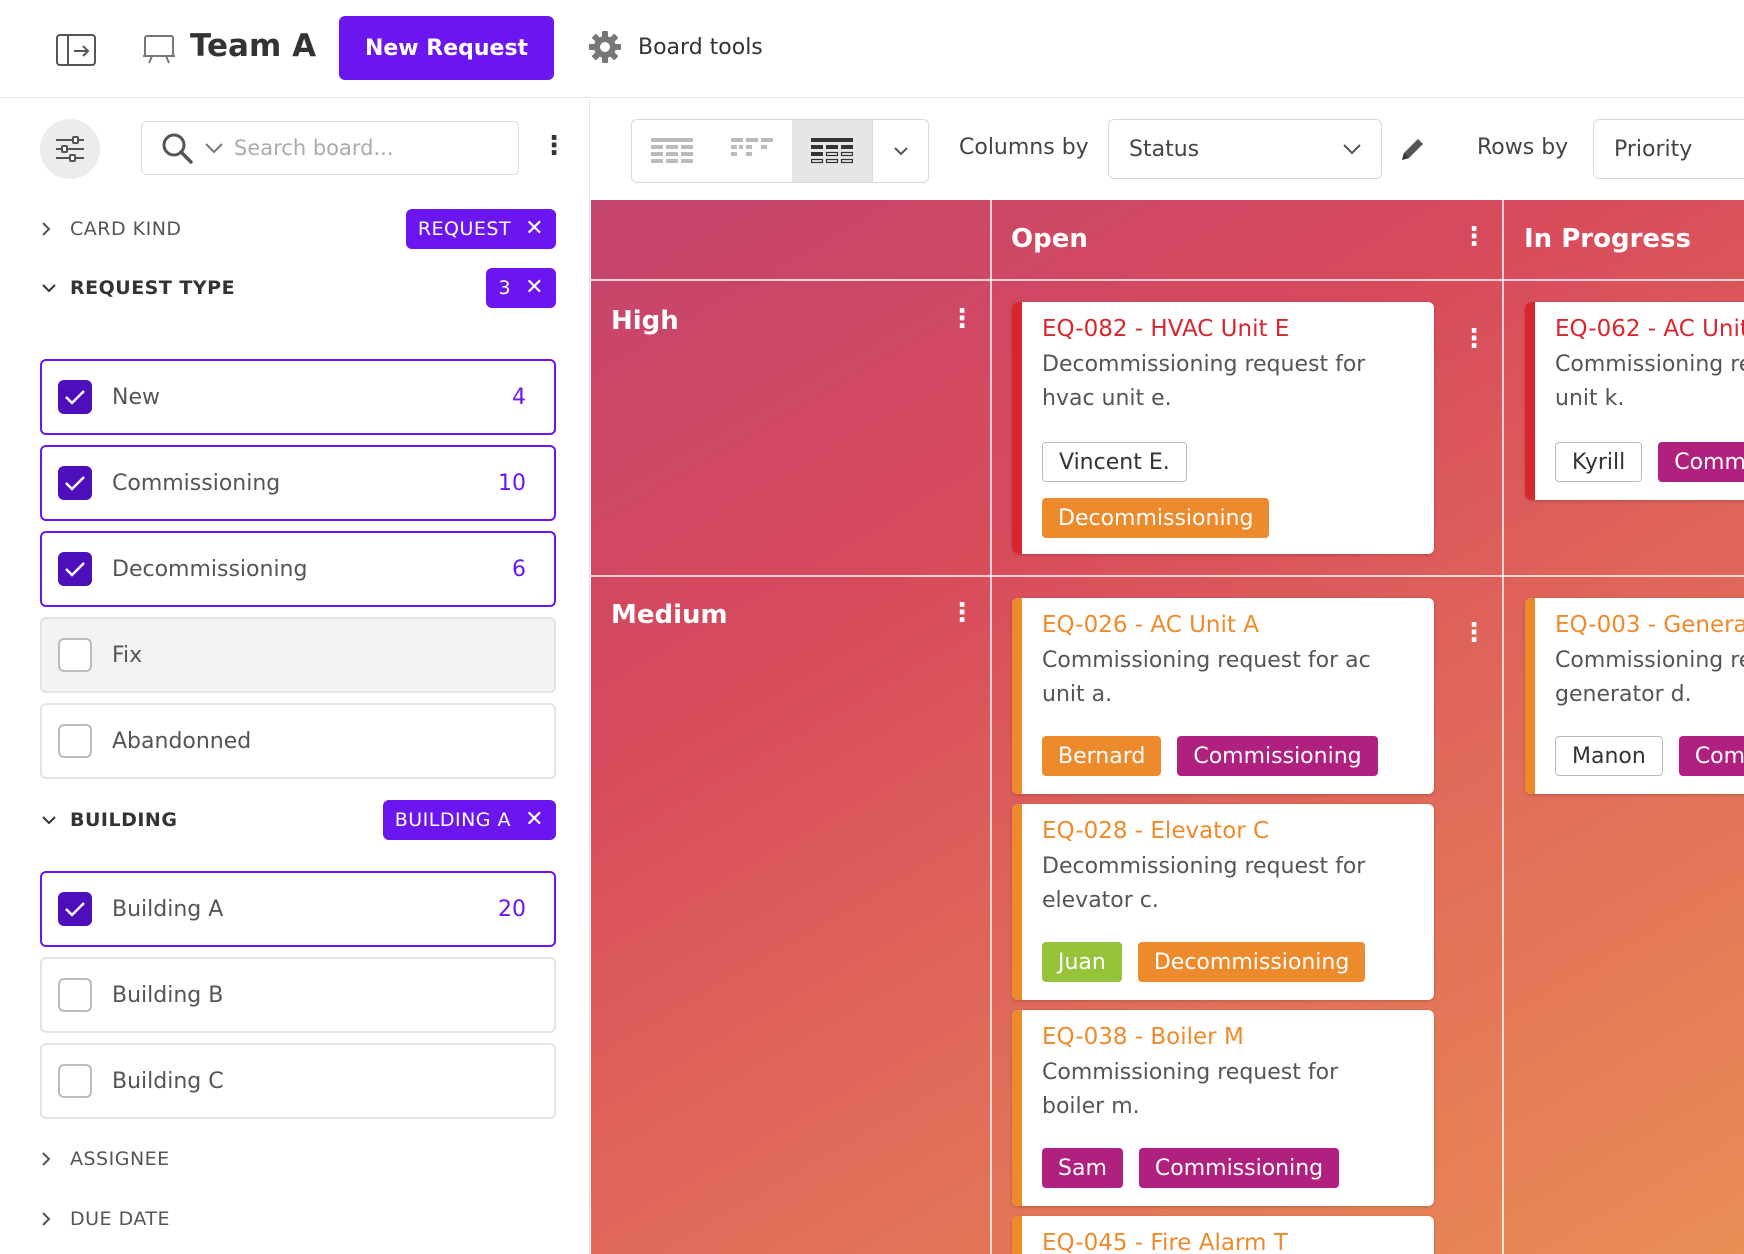 The image size is (1744, 1254). I want to click on chevron-right-icon, so click(46, 1159).